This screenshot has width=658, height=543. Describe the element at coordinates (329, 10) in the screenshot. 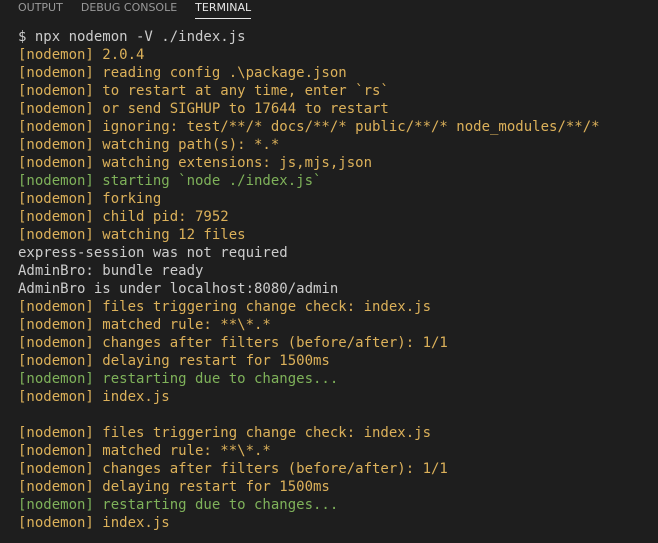

I see `panel-tab-bar: OUTPUT DEBUG CONSOLE TERMINAL` at that location.